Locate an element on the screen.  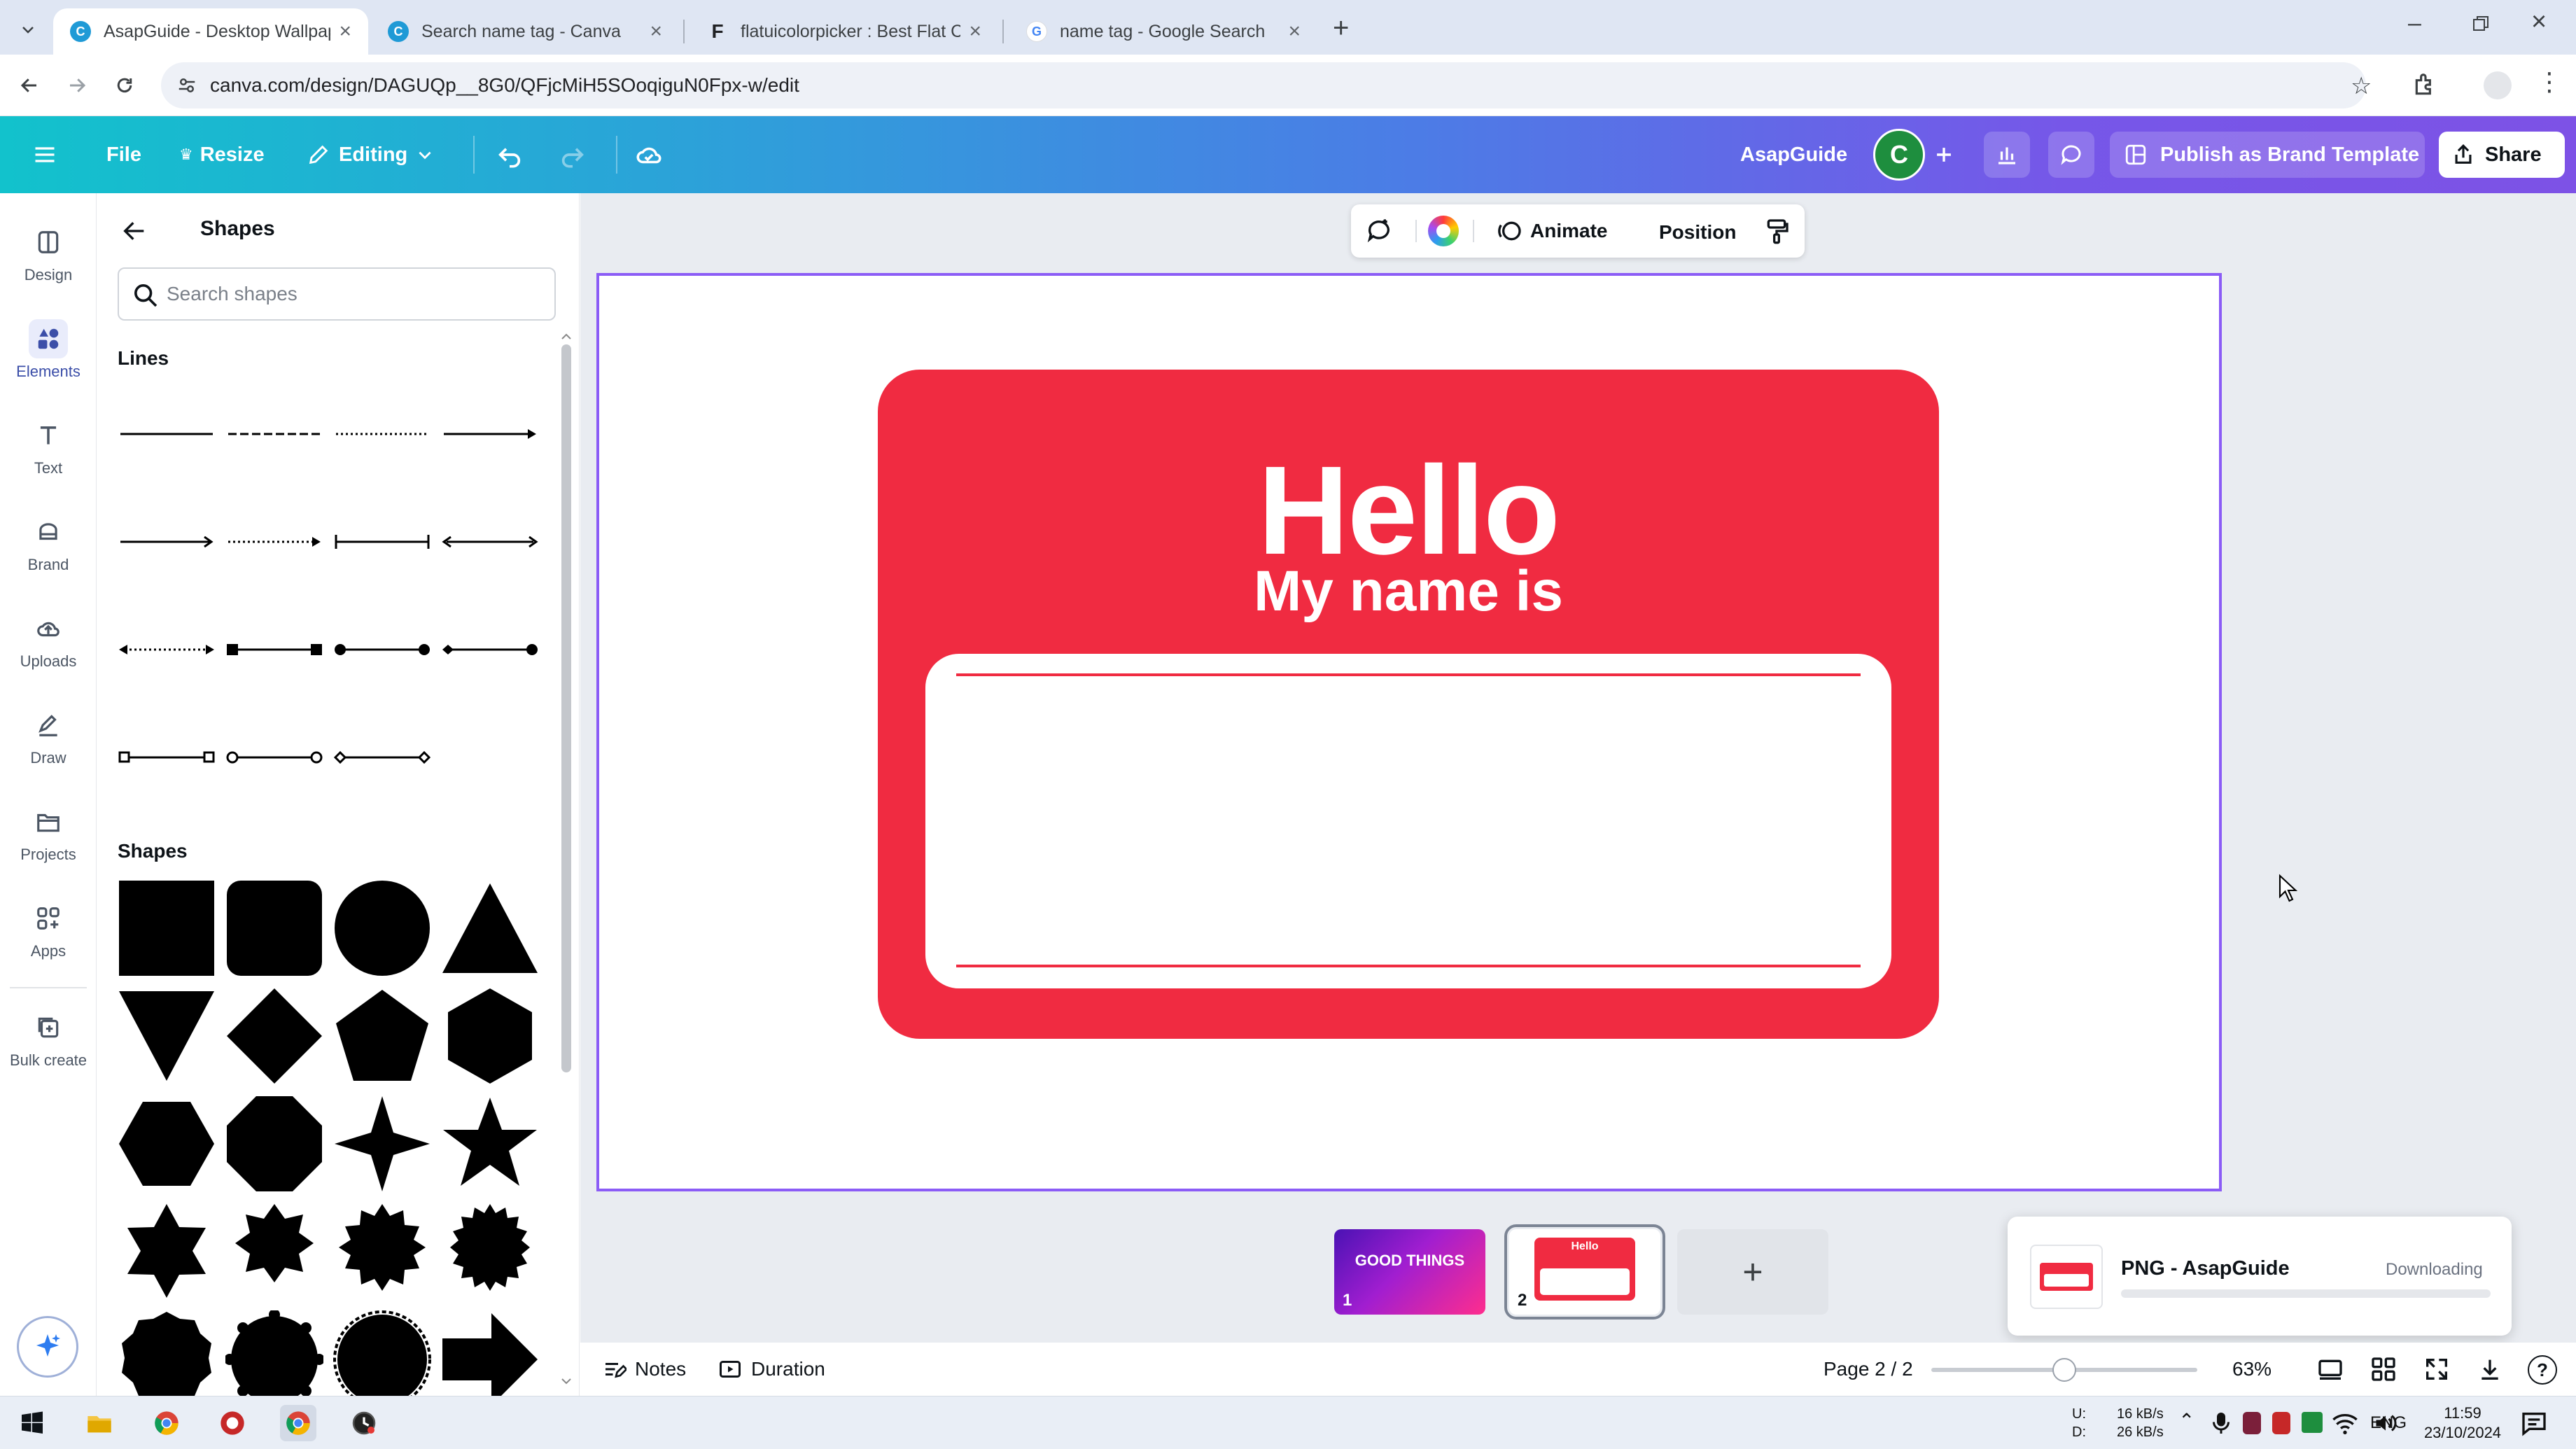
zoom-slider-knob is located at coordinates (2064, 1370).